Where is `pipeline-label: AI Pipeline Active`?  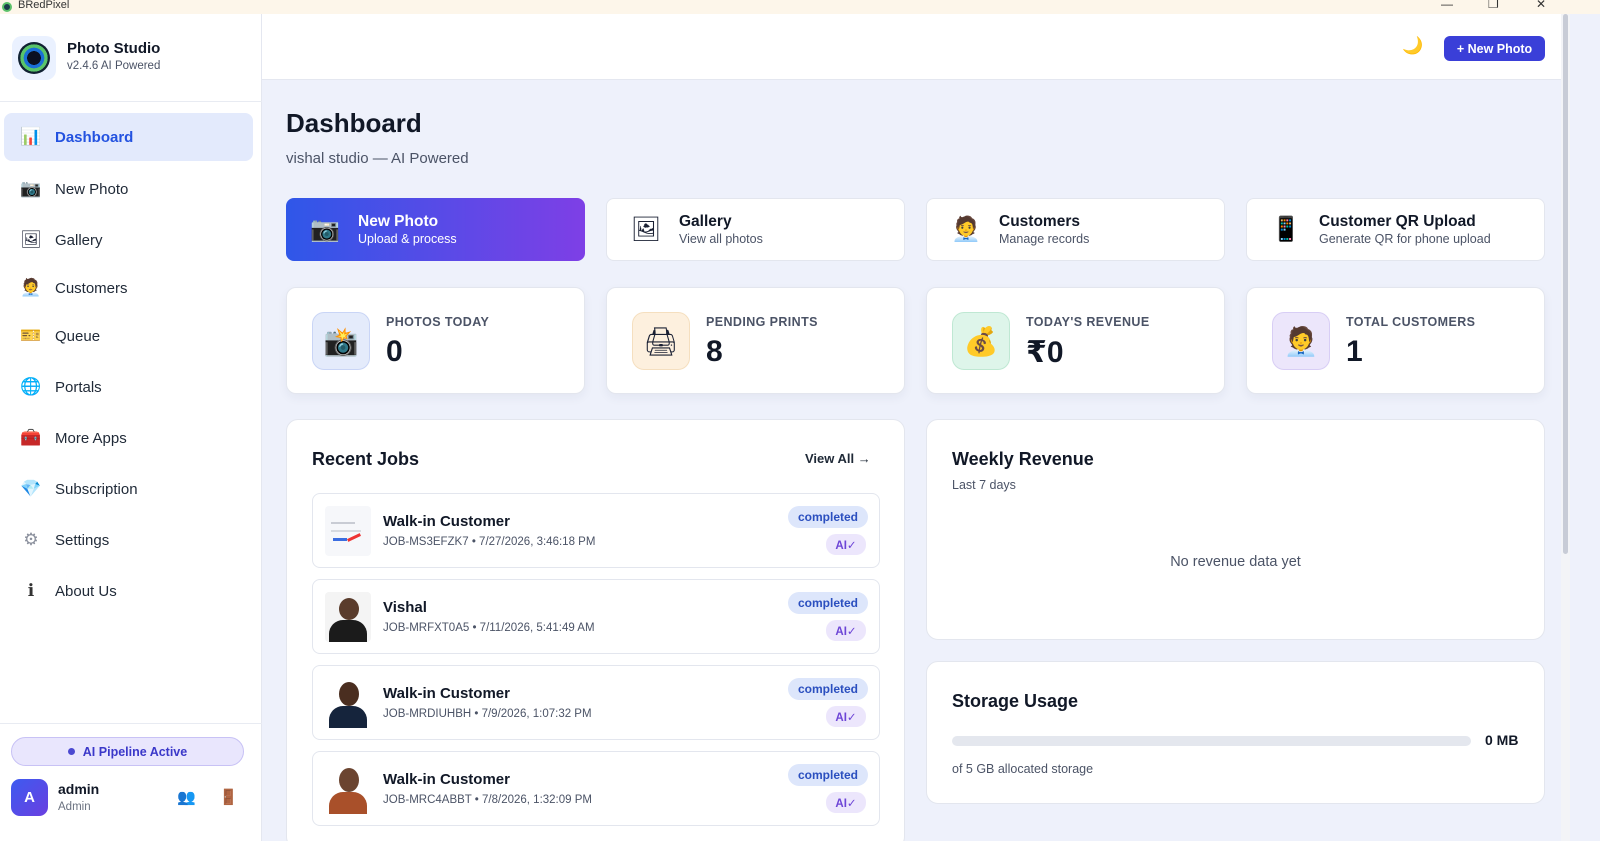
pipeline-label: AI Pipeline Active is located at coordinates (135, 751).